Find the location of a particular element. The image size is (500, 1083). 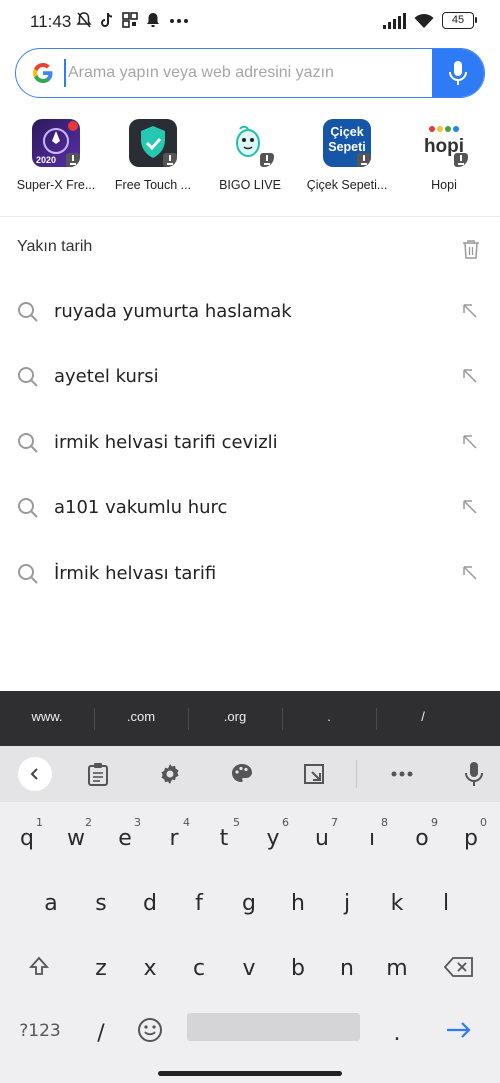

key-label: u is located at coordinates (322, 838).